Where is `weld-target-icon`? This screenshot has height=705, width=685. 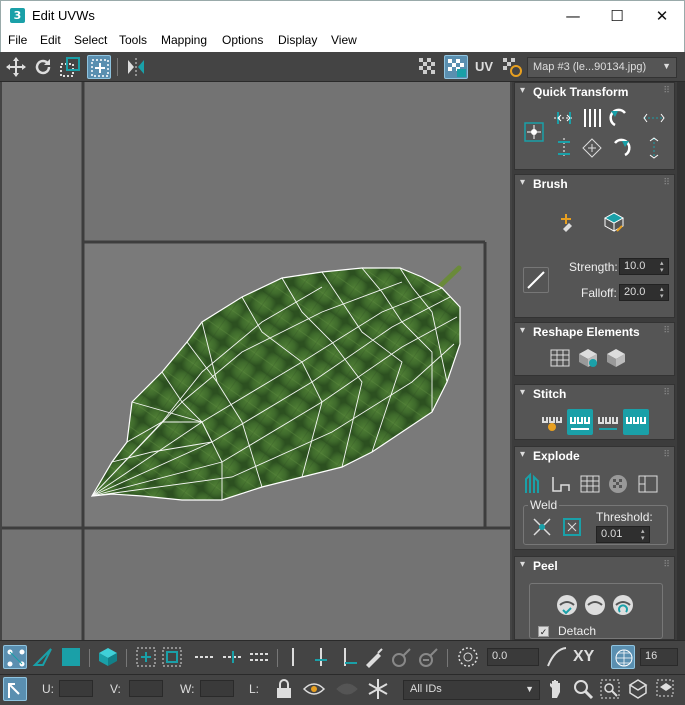
weld-target-icon is located at coordinates (572, 527).